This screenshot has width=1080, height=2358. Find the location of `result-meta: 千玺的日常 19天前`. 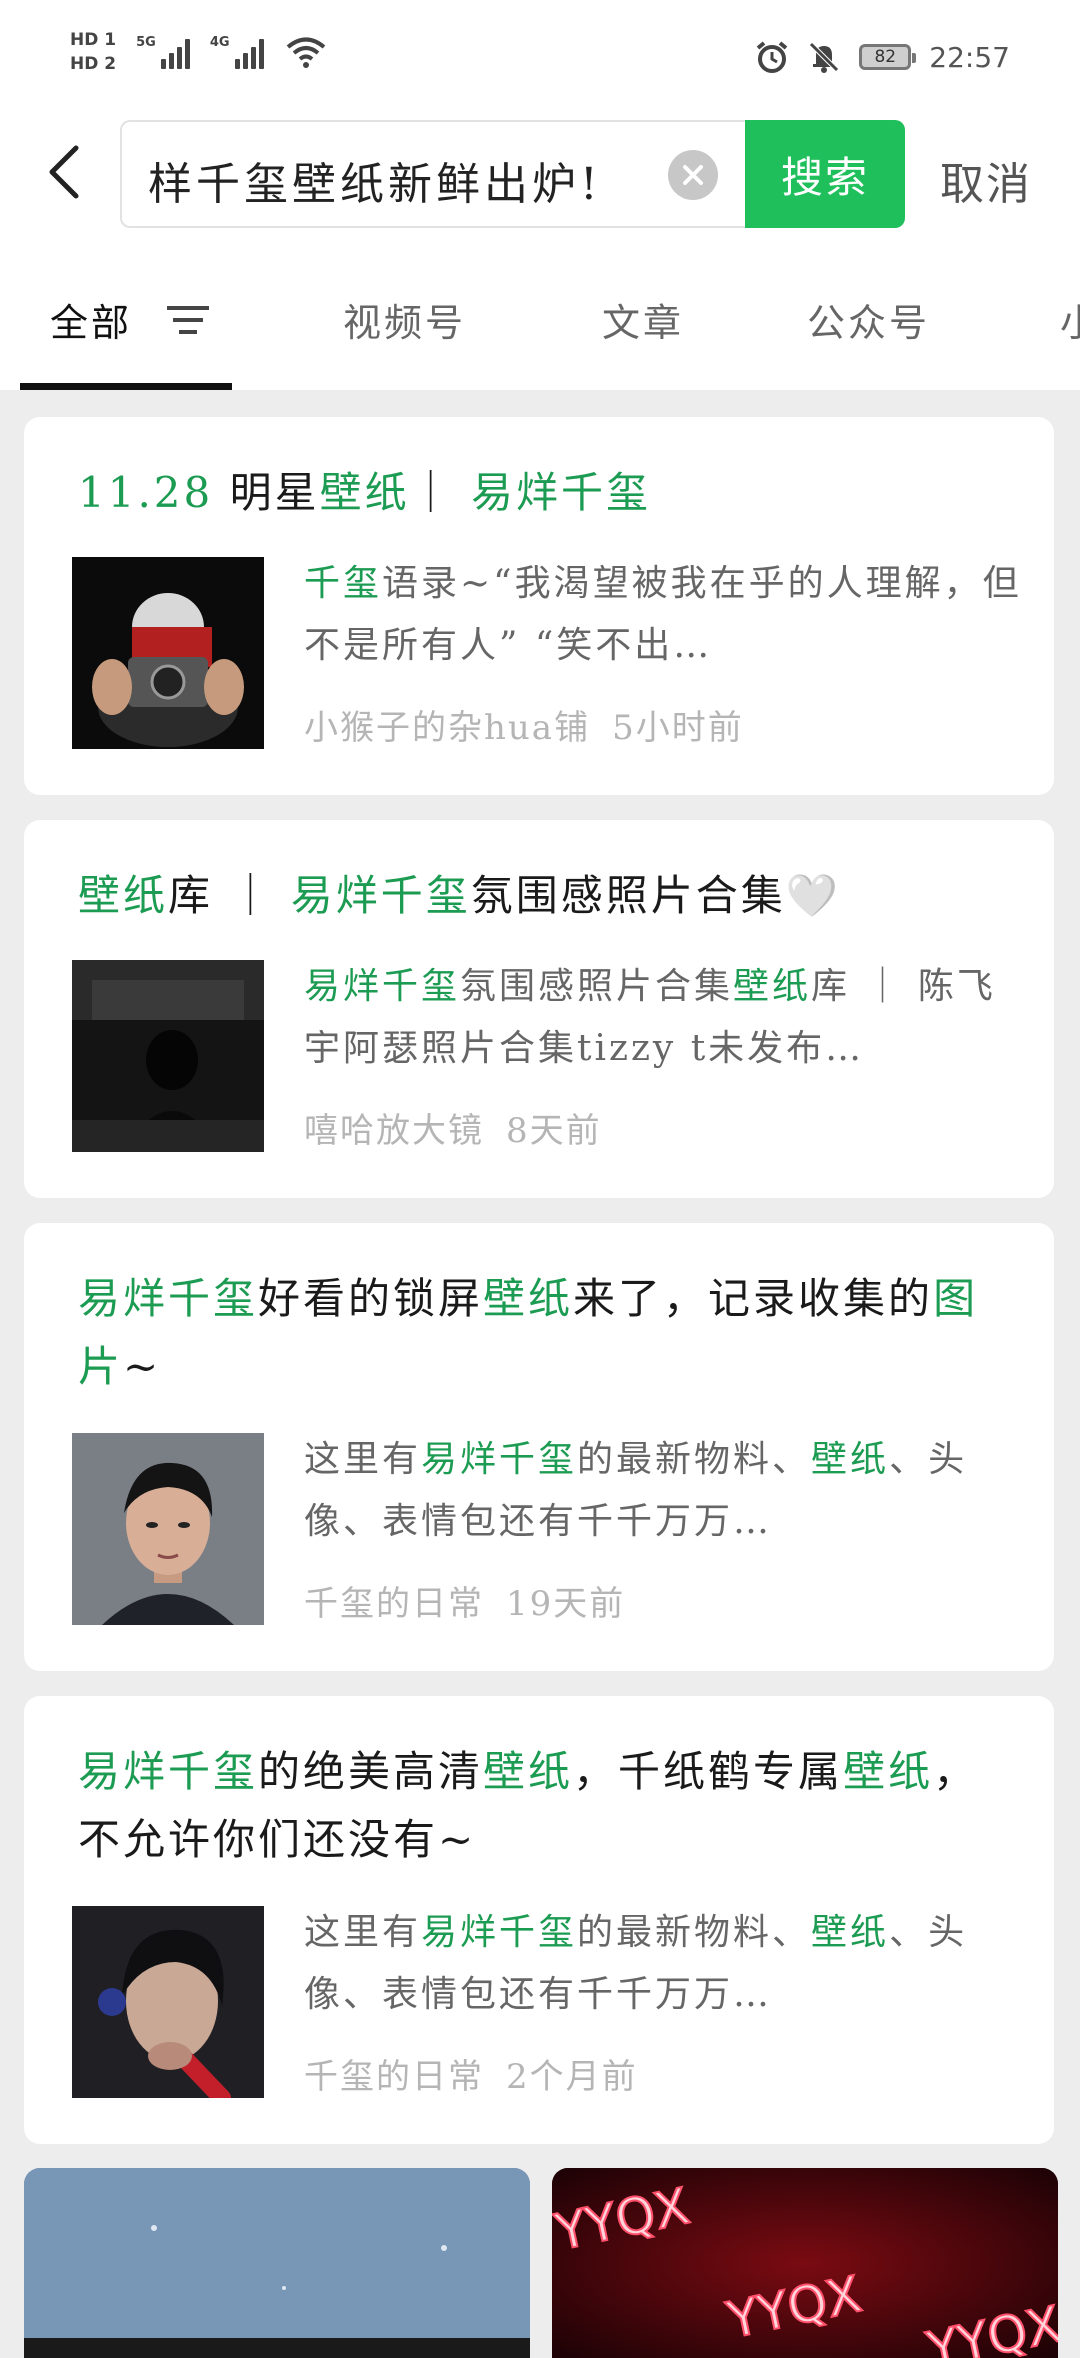

result-meta: 千玺的日常 19天前 is located at coordinates (464, 1600).